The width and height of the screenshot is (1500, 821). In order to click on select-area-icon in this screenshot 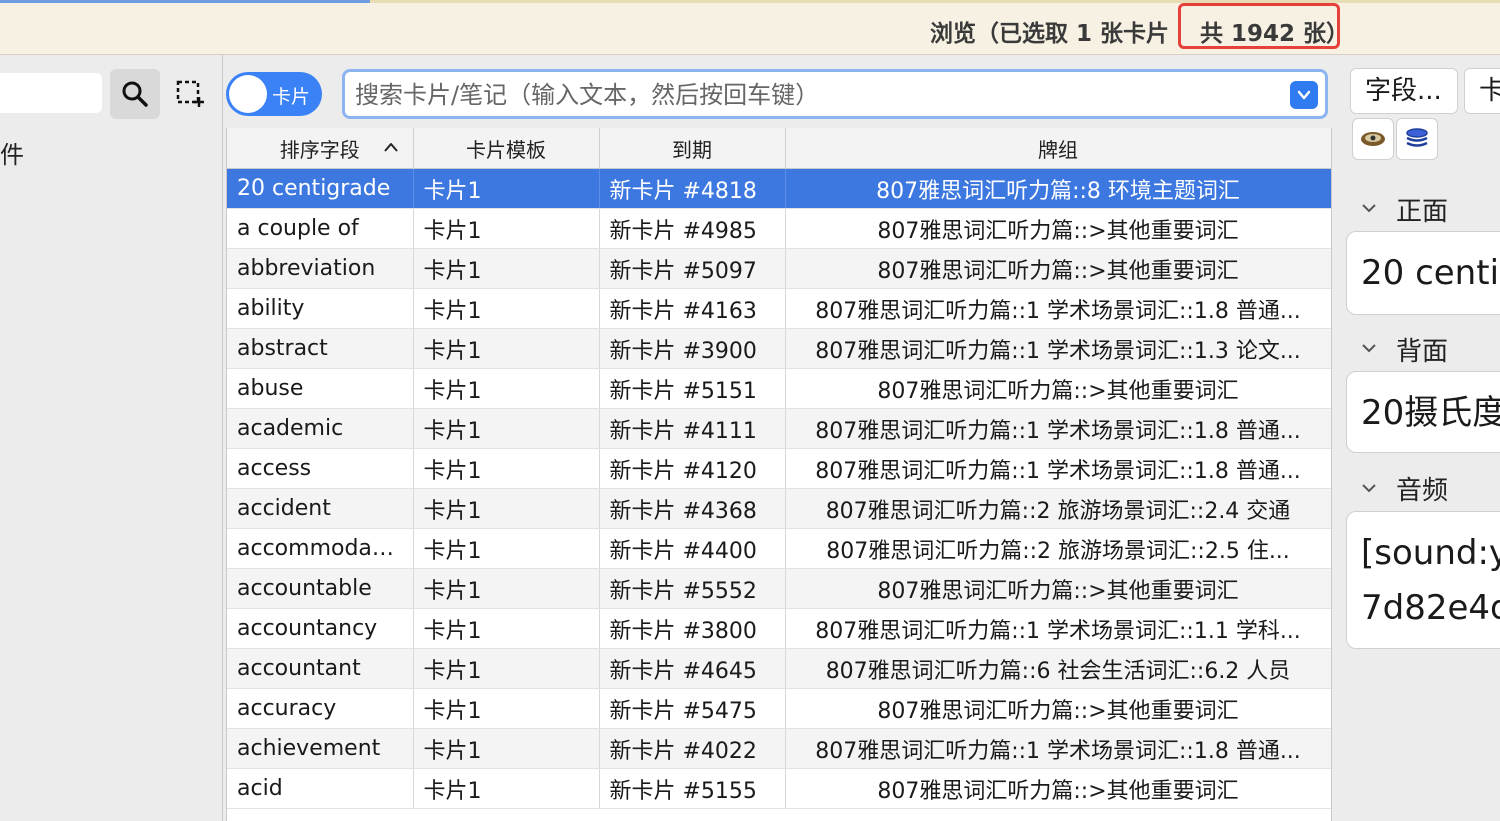, I will do `click(190, 93)`.